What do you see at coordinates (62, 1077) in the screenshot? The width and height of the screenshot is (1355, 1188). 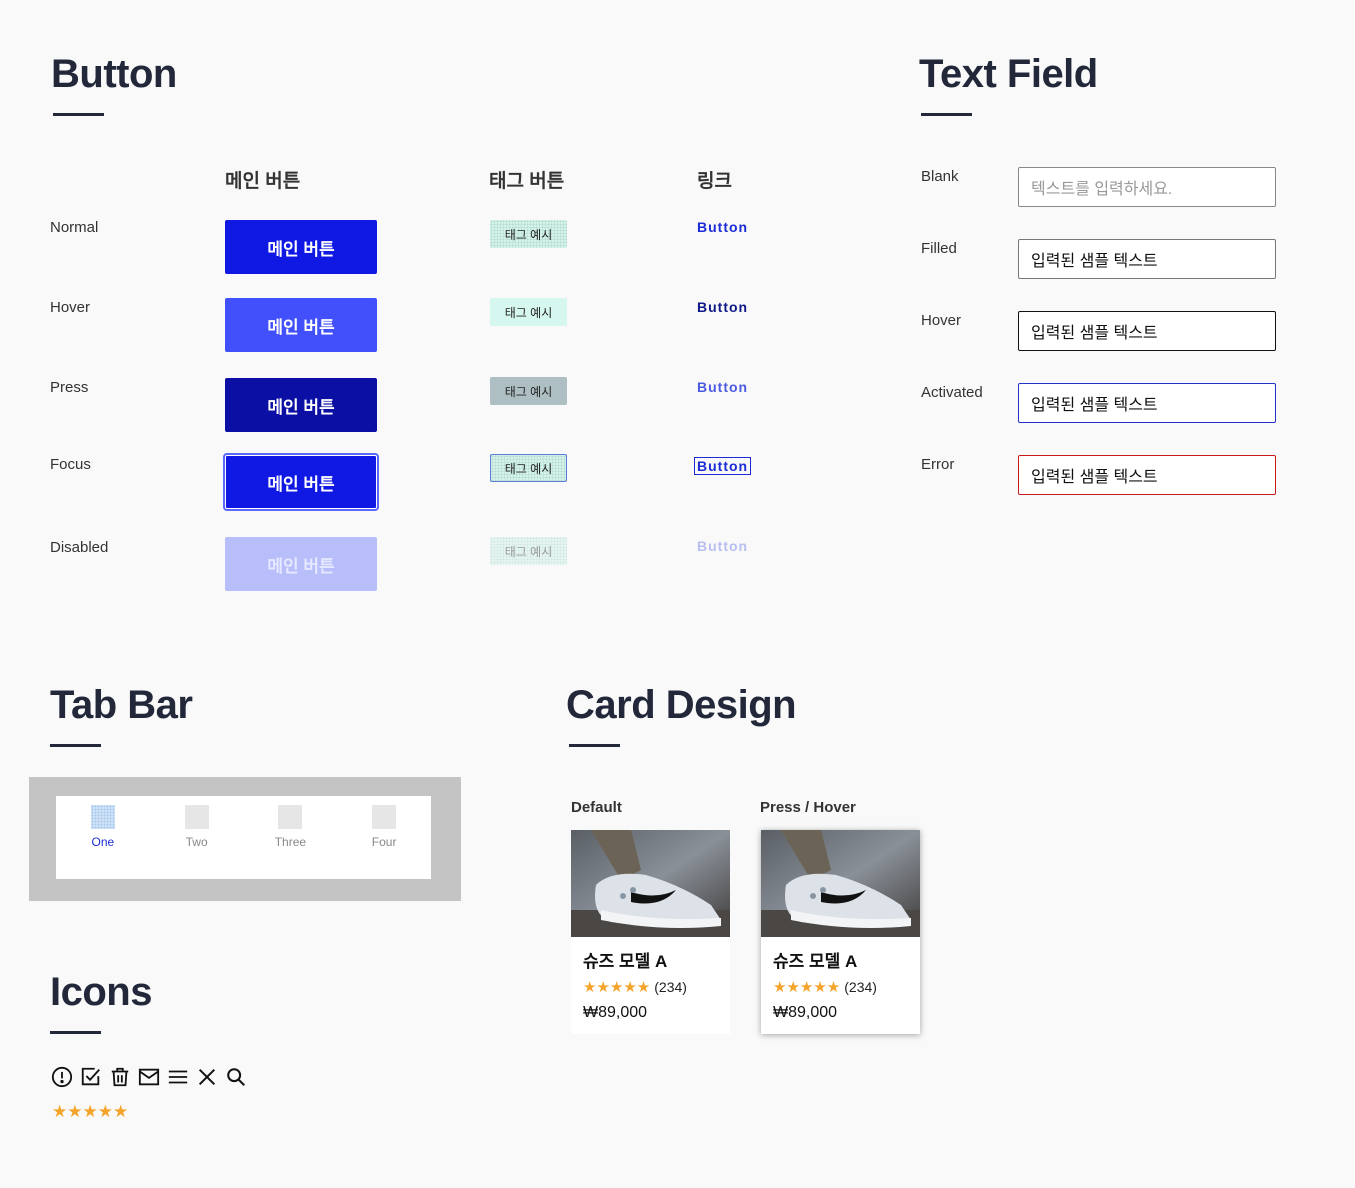 I see `alert-circle-icon` at bounding box center [62, 1077].